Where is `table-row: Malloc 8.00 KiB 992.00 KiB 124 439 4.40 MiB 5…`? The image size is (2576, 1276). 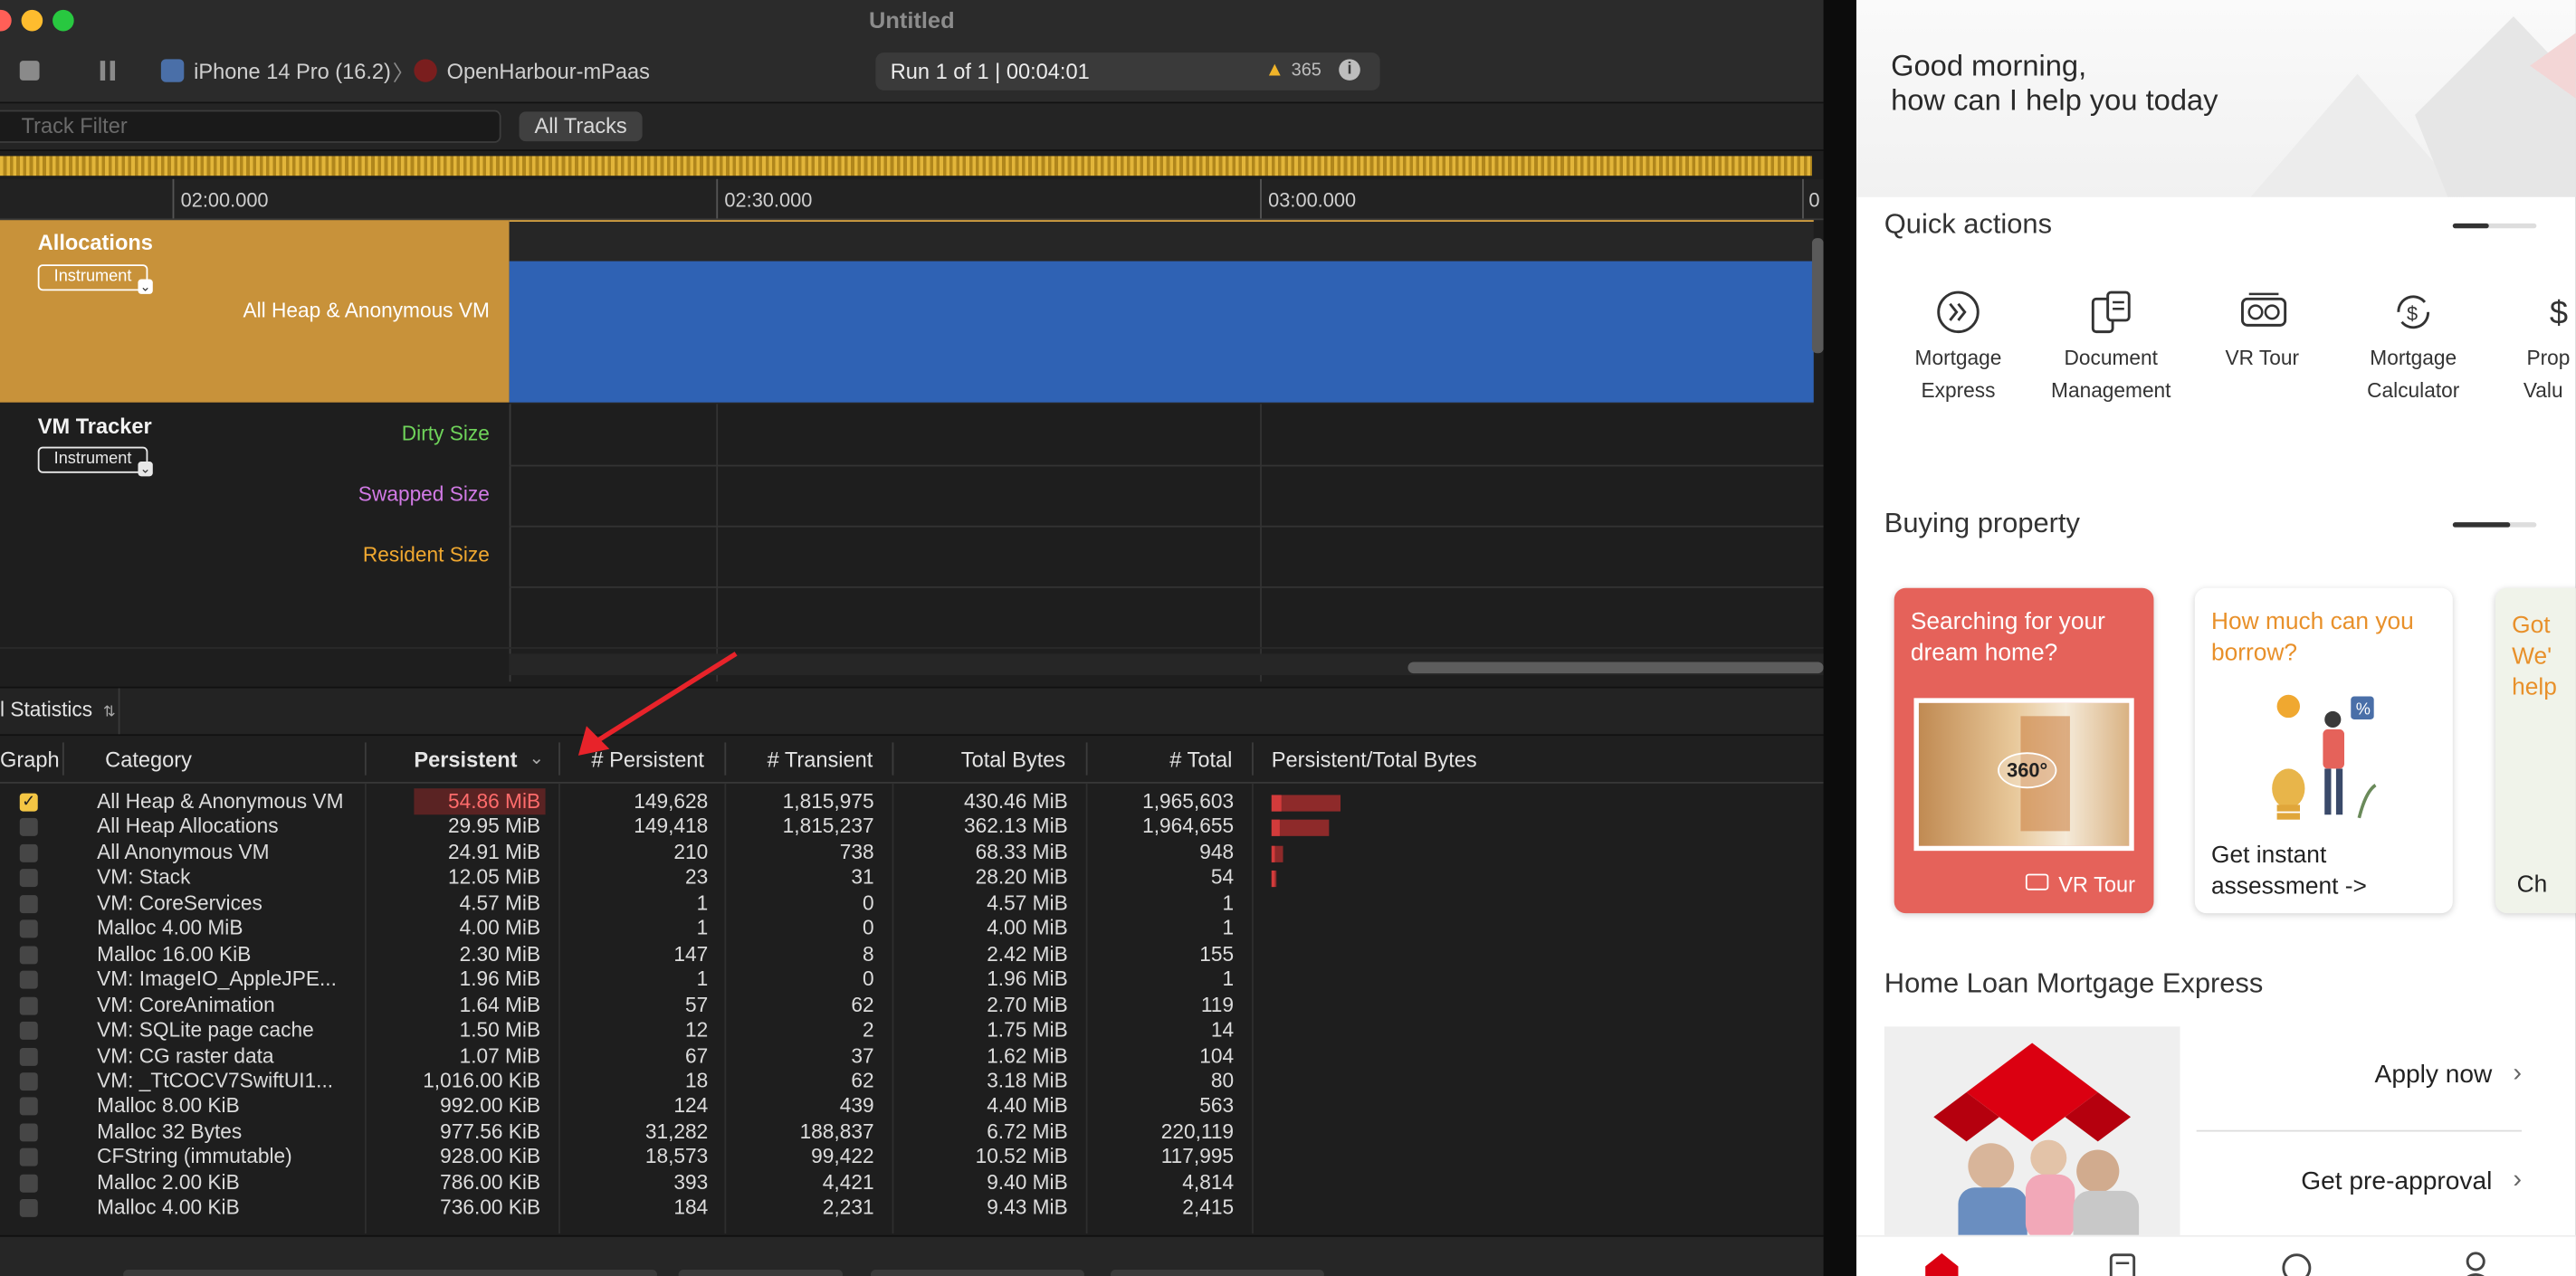 table-row: Malloc 8.00 KiB 992.00 KiB 124 439 4.40 MiB 5… is located at coordinates (912, 1106).